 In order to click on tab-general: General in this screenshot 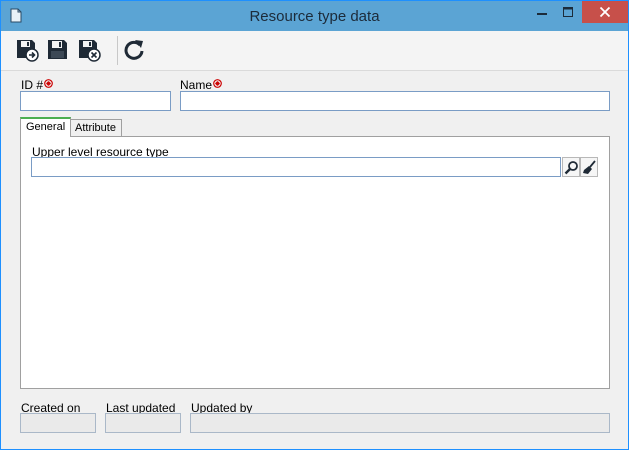, I will do `click(46, 127)`.